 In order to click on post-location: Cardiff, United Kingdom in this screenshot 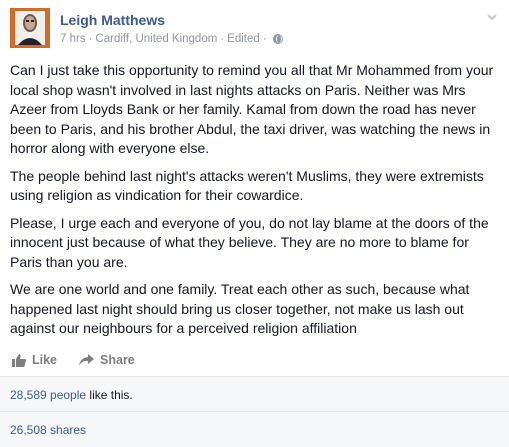, I will do `click(156, 39)`.